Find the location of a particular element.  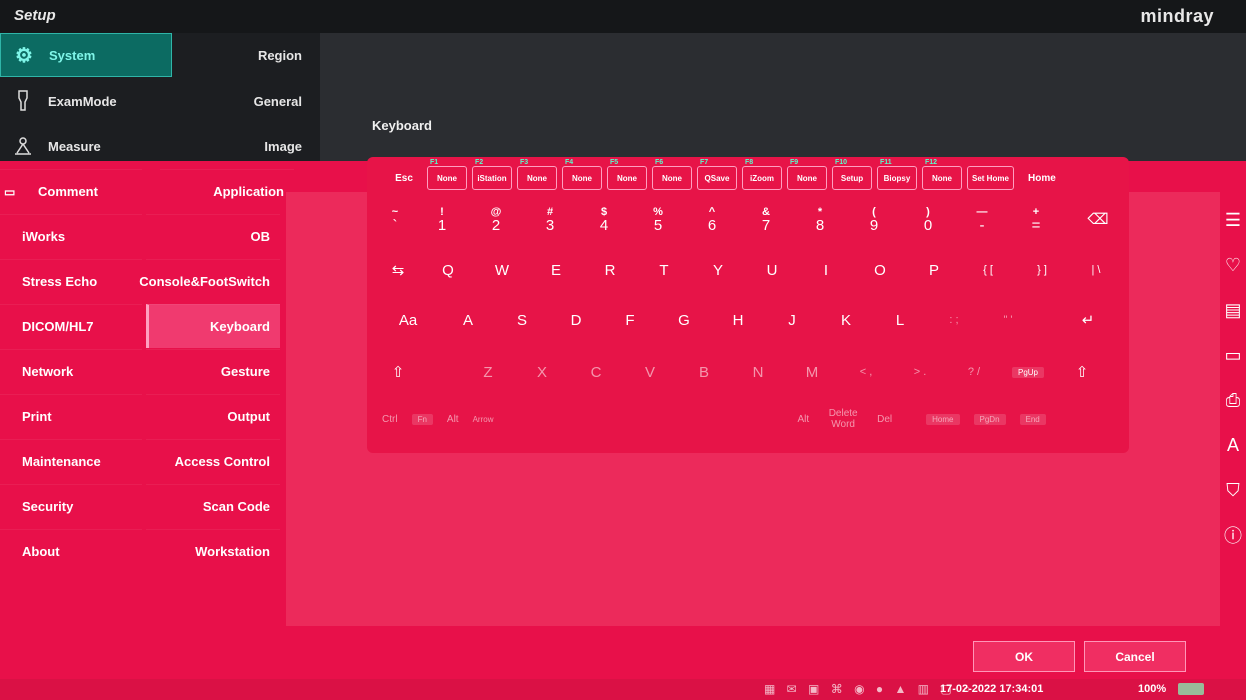

key-g: G is located at coordinates (684, 320).